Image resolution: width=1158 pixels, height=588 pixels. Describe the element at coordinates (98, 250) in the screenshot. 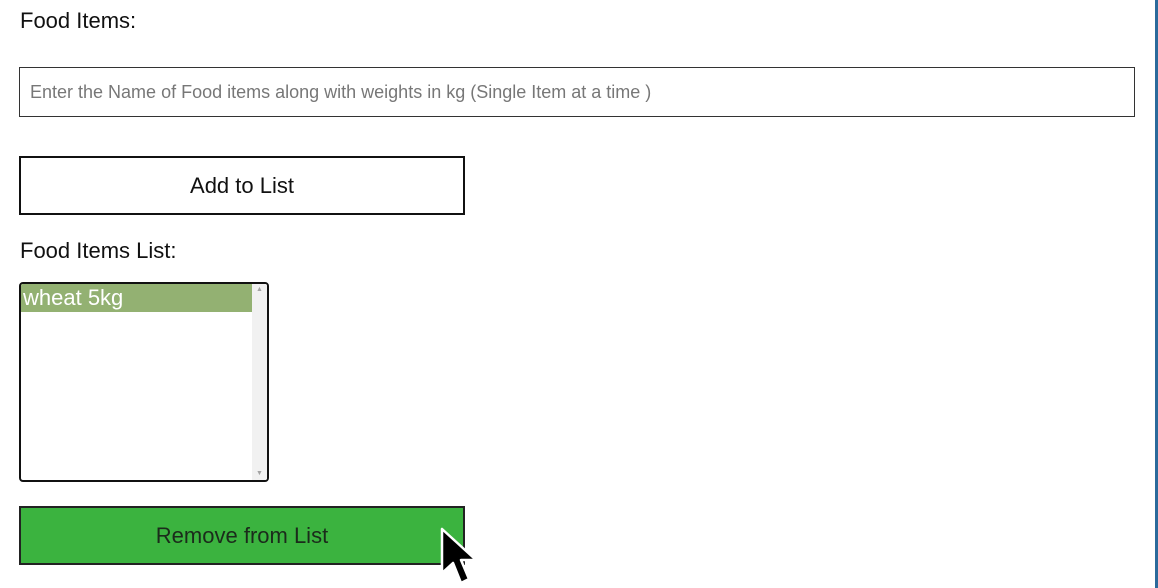

I see `food-items-list-label: Food Items List:` at that location.